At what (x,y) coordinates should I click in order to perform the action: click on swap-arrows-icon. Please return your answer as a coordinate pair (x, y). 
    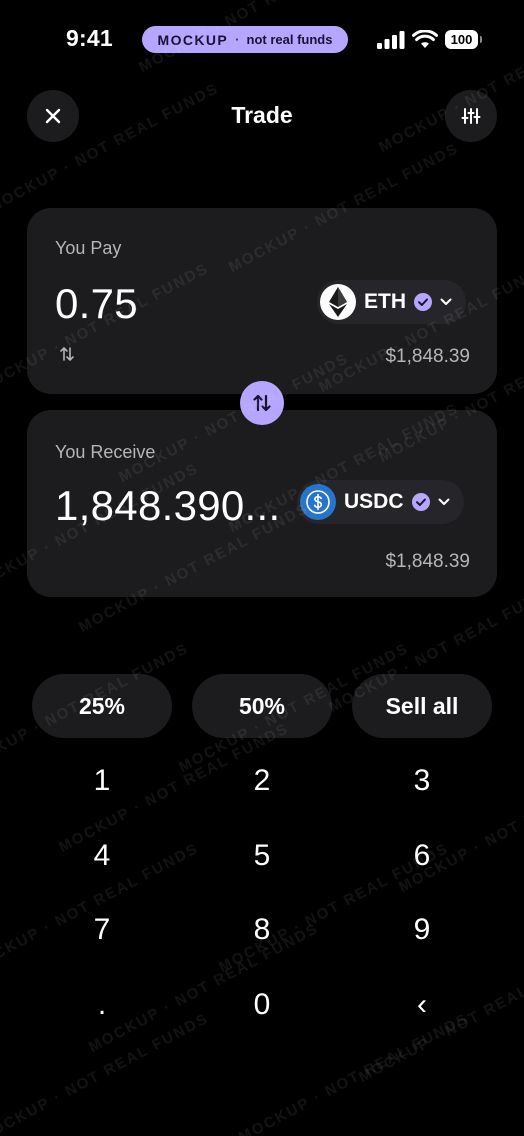
    Looking at the image, I should click on (262, 403).